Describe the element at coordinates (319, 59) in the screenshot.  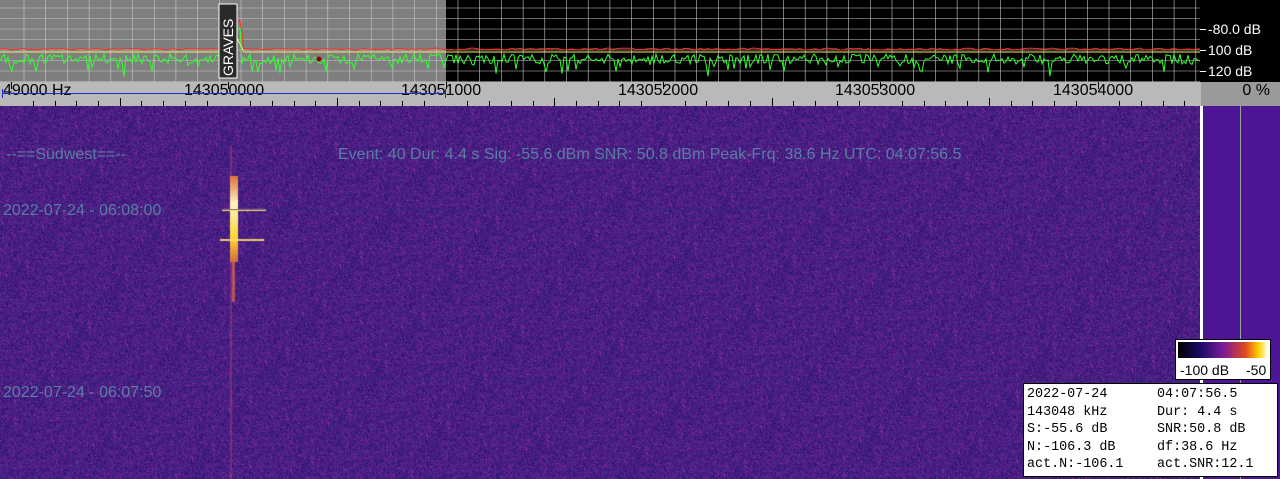
I see `peak-dot` at that location.